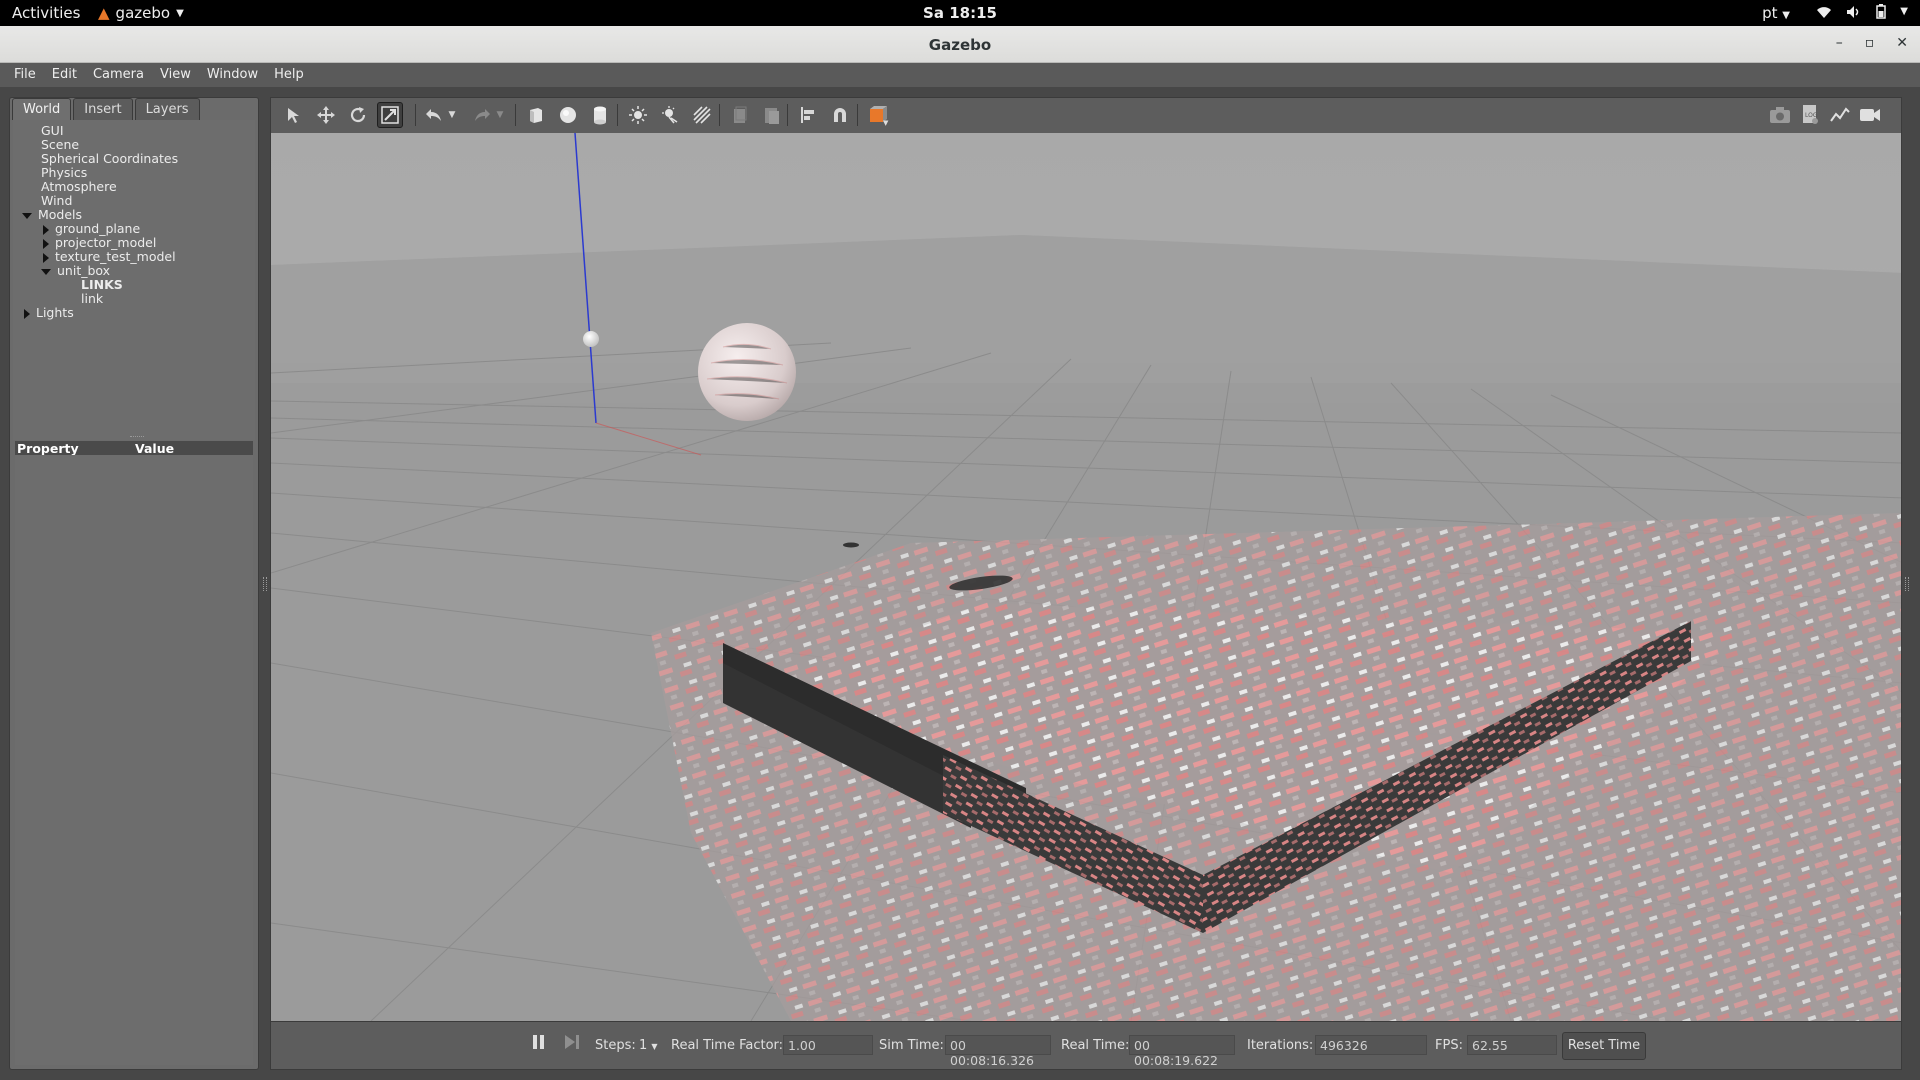 This screenshot has height=1080, width=1920. Describe the element at coordinates (1870, 115) in the screenshot. I see `video-record-icon` at that location.